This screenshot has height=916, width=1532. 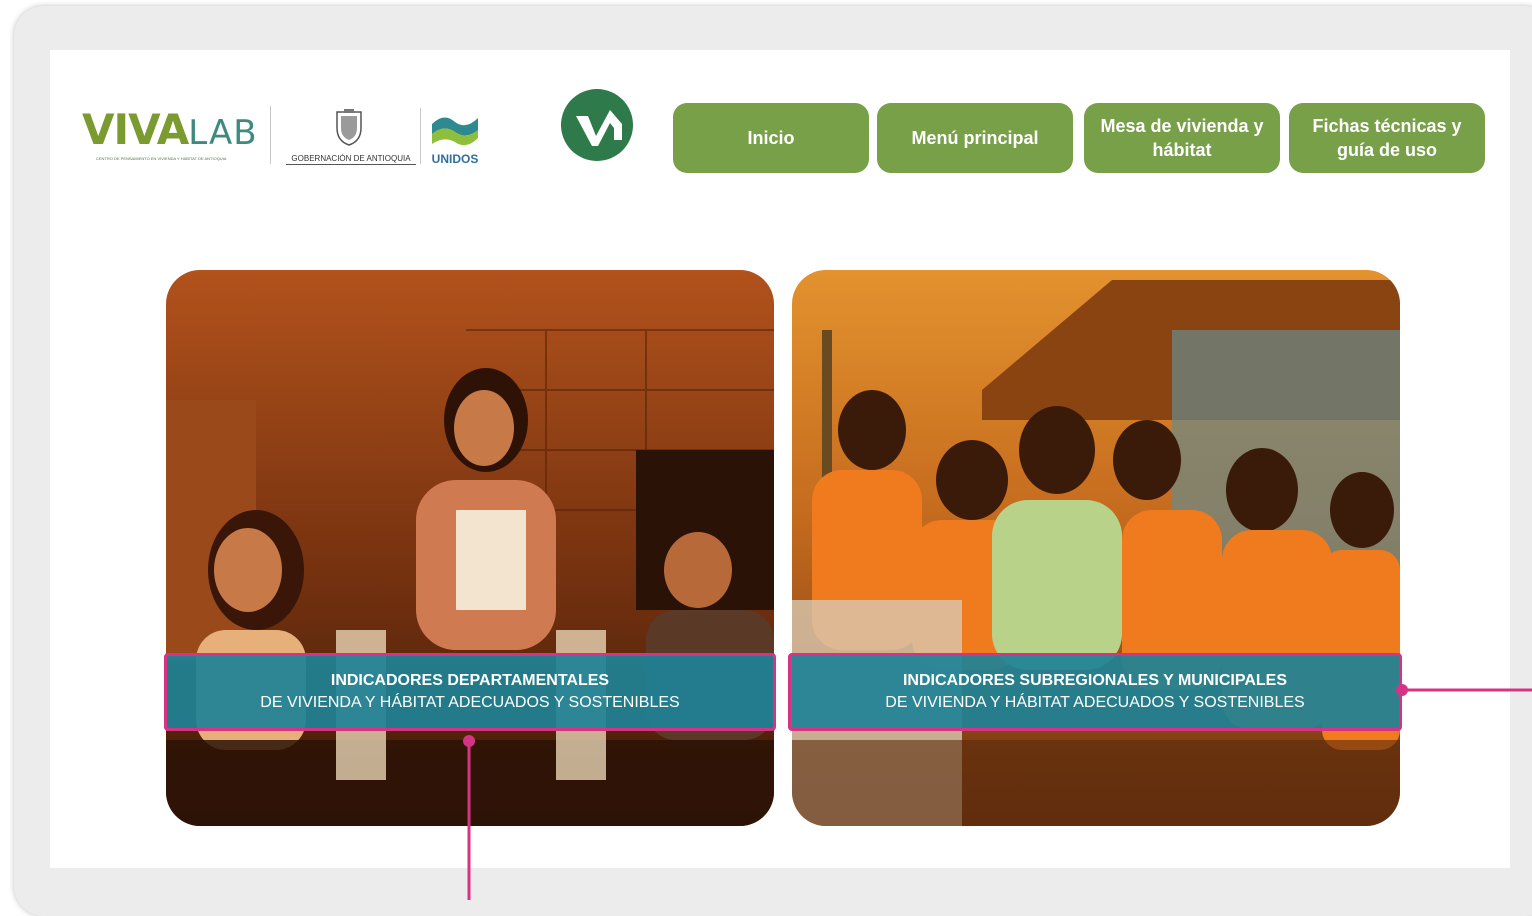 I want to click on viva-logo-lab: LAB, so click(x=223, y=133).